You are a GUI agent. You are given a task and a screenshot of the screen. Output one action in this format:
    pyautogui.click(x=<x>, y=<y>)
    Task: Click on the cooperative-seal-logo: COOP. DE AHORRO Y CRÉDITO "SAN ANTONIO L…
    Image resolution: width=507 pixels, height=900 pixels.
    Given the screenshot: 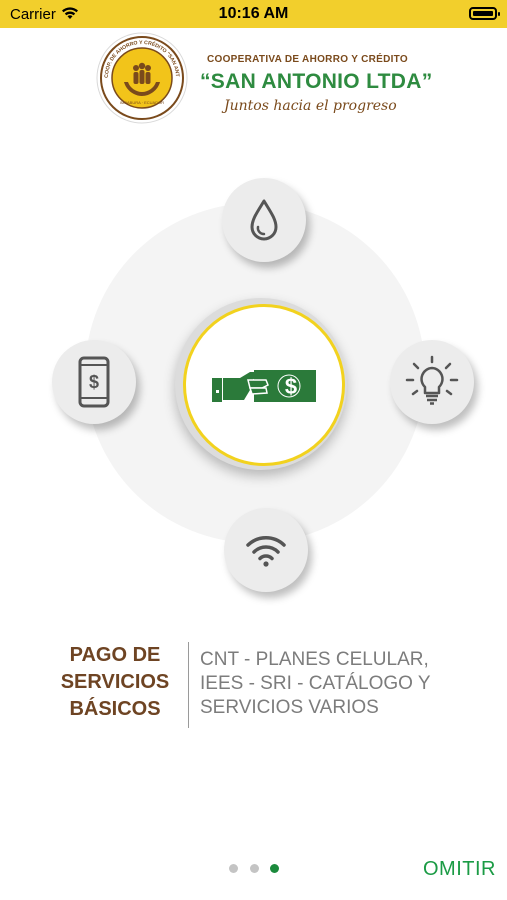 What is the action you would take?
    pyautogui.click(x=142, y=78)
    